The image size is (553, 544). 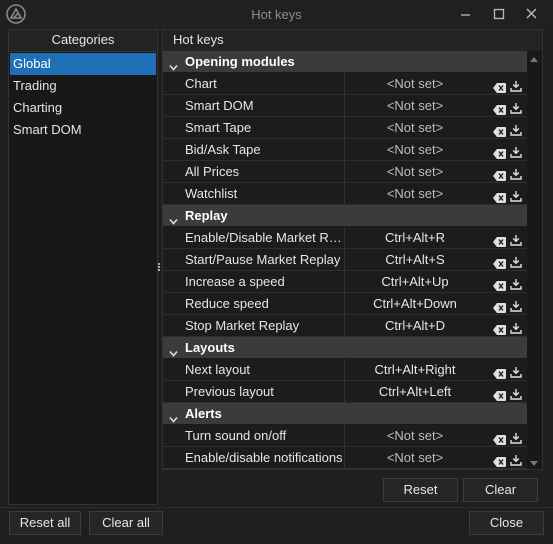 What do you see at coordinates (83, 108) in the screenshot?
I see `category-charting: Charting` at bounding box center [83, 108].